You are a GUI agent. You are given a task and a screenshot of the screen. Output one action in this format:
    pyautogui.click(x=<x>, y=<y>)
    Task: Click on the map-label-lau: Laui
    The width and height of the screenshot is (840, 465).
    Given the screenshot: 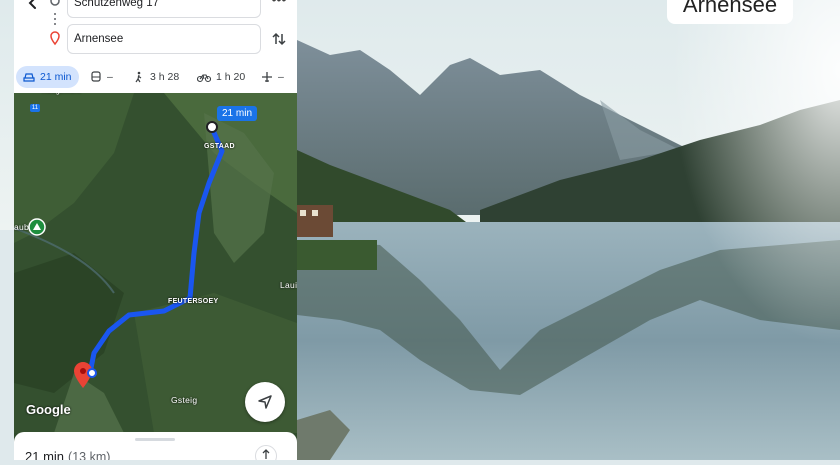 What is the action you would take?
    pyautogui.click(x=288, y=285)
    